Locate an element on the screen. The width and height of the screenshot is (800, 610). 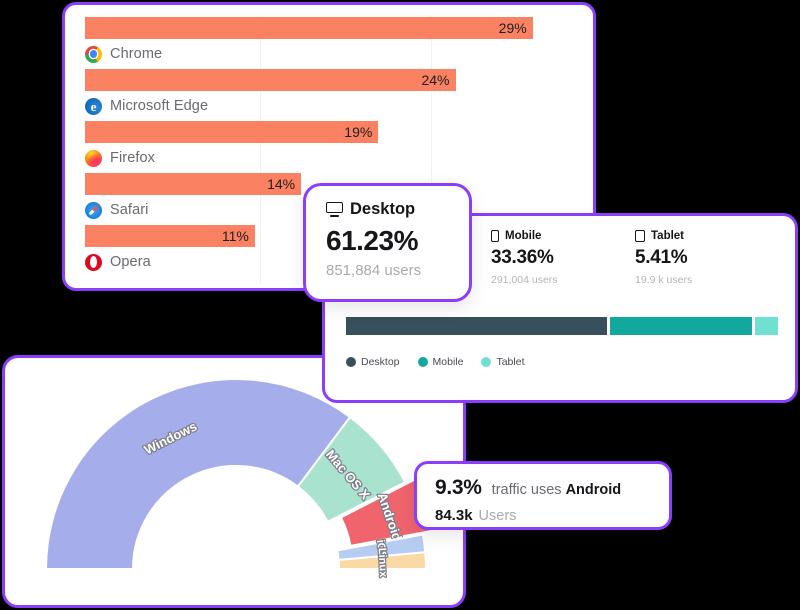
legend-item-mobile: Mobile is located at coordinates (440, 362).